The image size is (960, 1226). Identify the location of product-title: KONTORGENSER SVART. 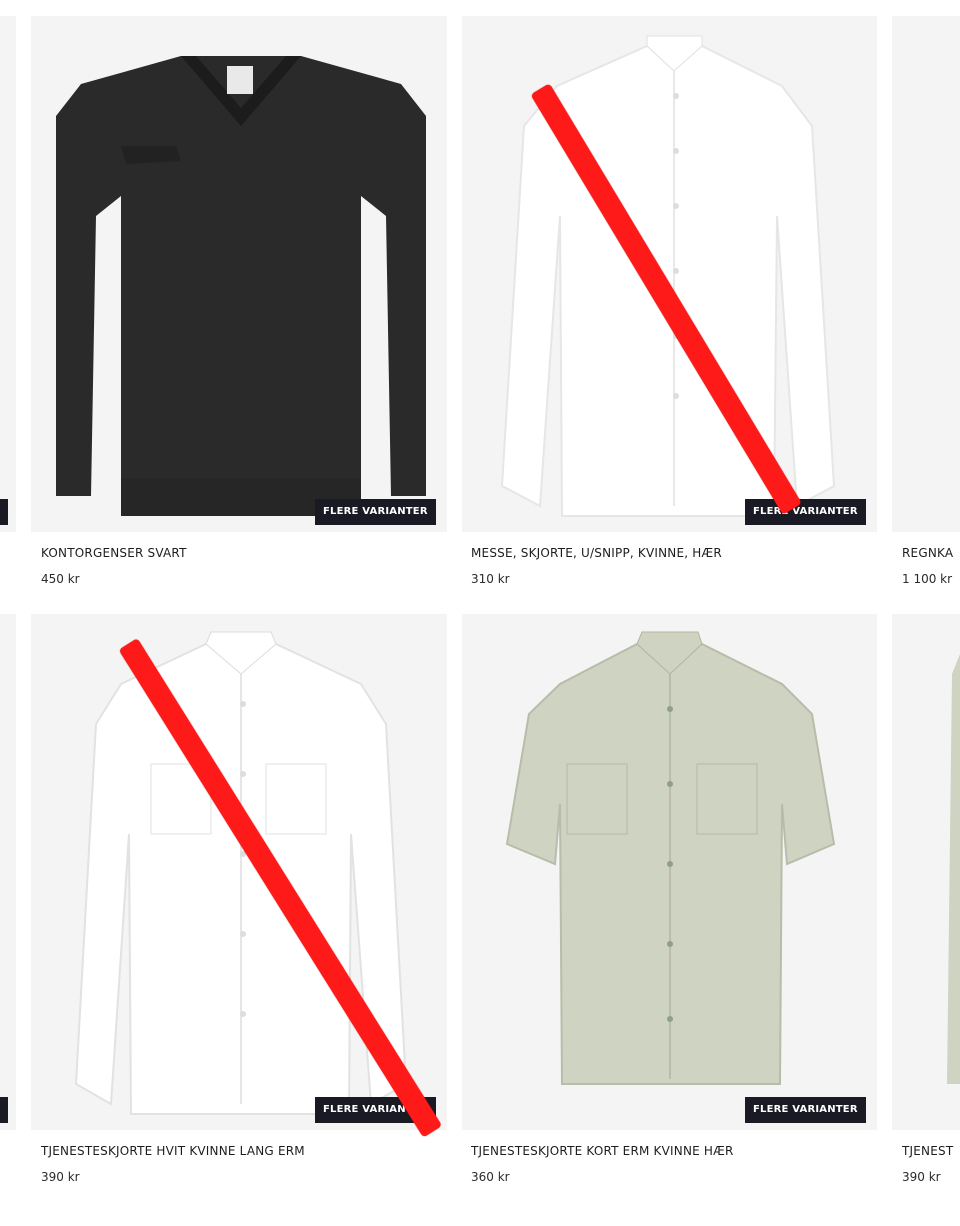
(114, 553).